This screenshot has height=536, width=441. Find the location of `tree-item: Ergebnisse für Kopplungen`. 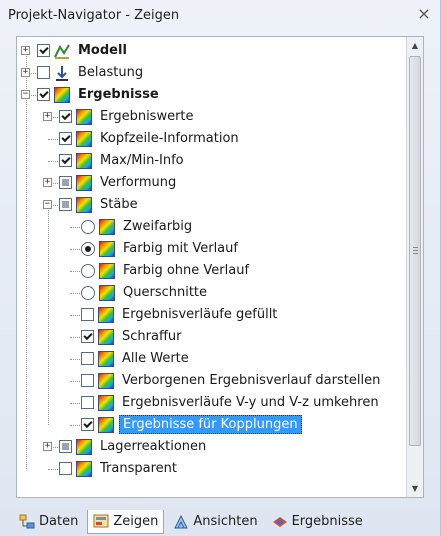

tree-item: Ergebnisse für Kopplungen is located at coordinates (191, 424).